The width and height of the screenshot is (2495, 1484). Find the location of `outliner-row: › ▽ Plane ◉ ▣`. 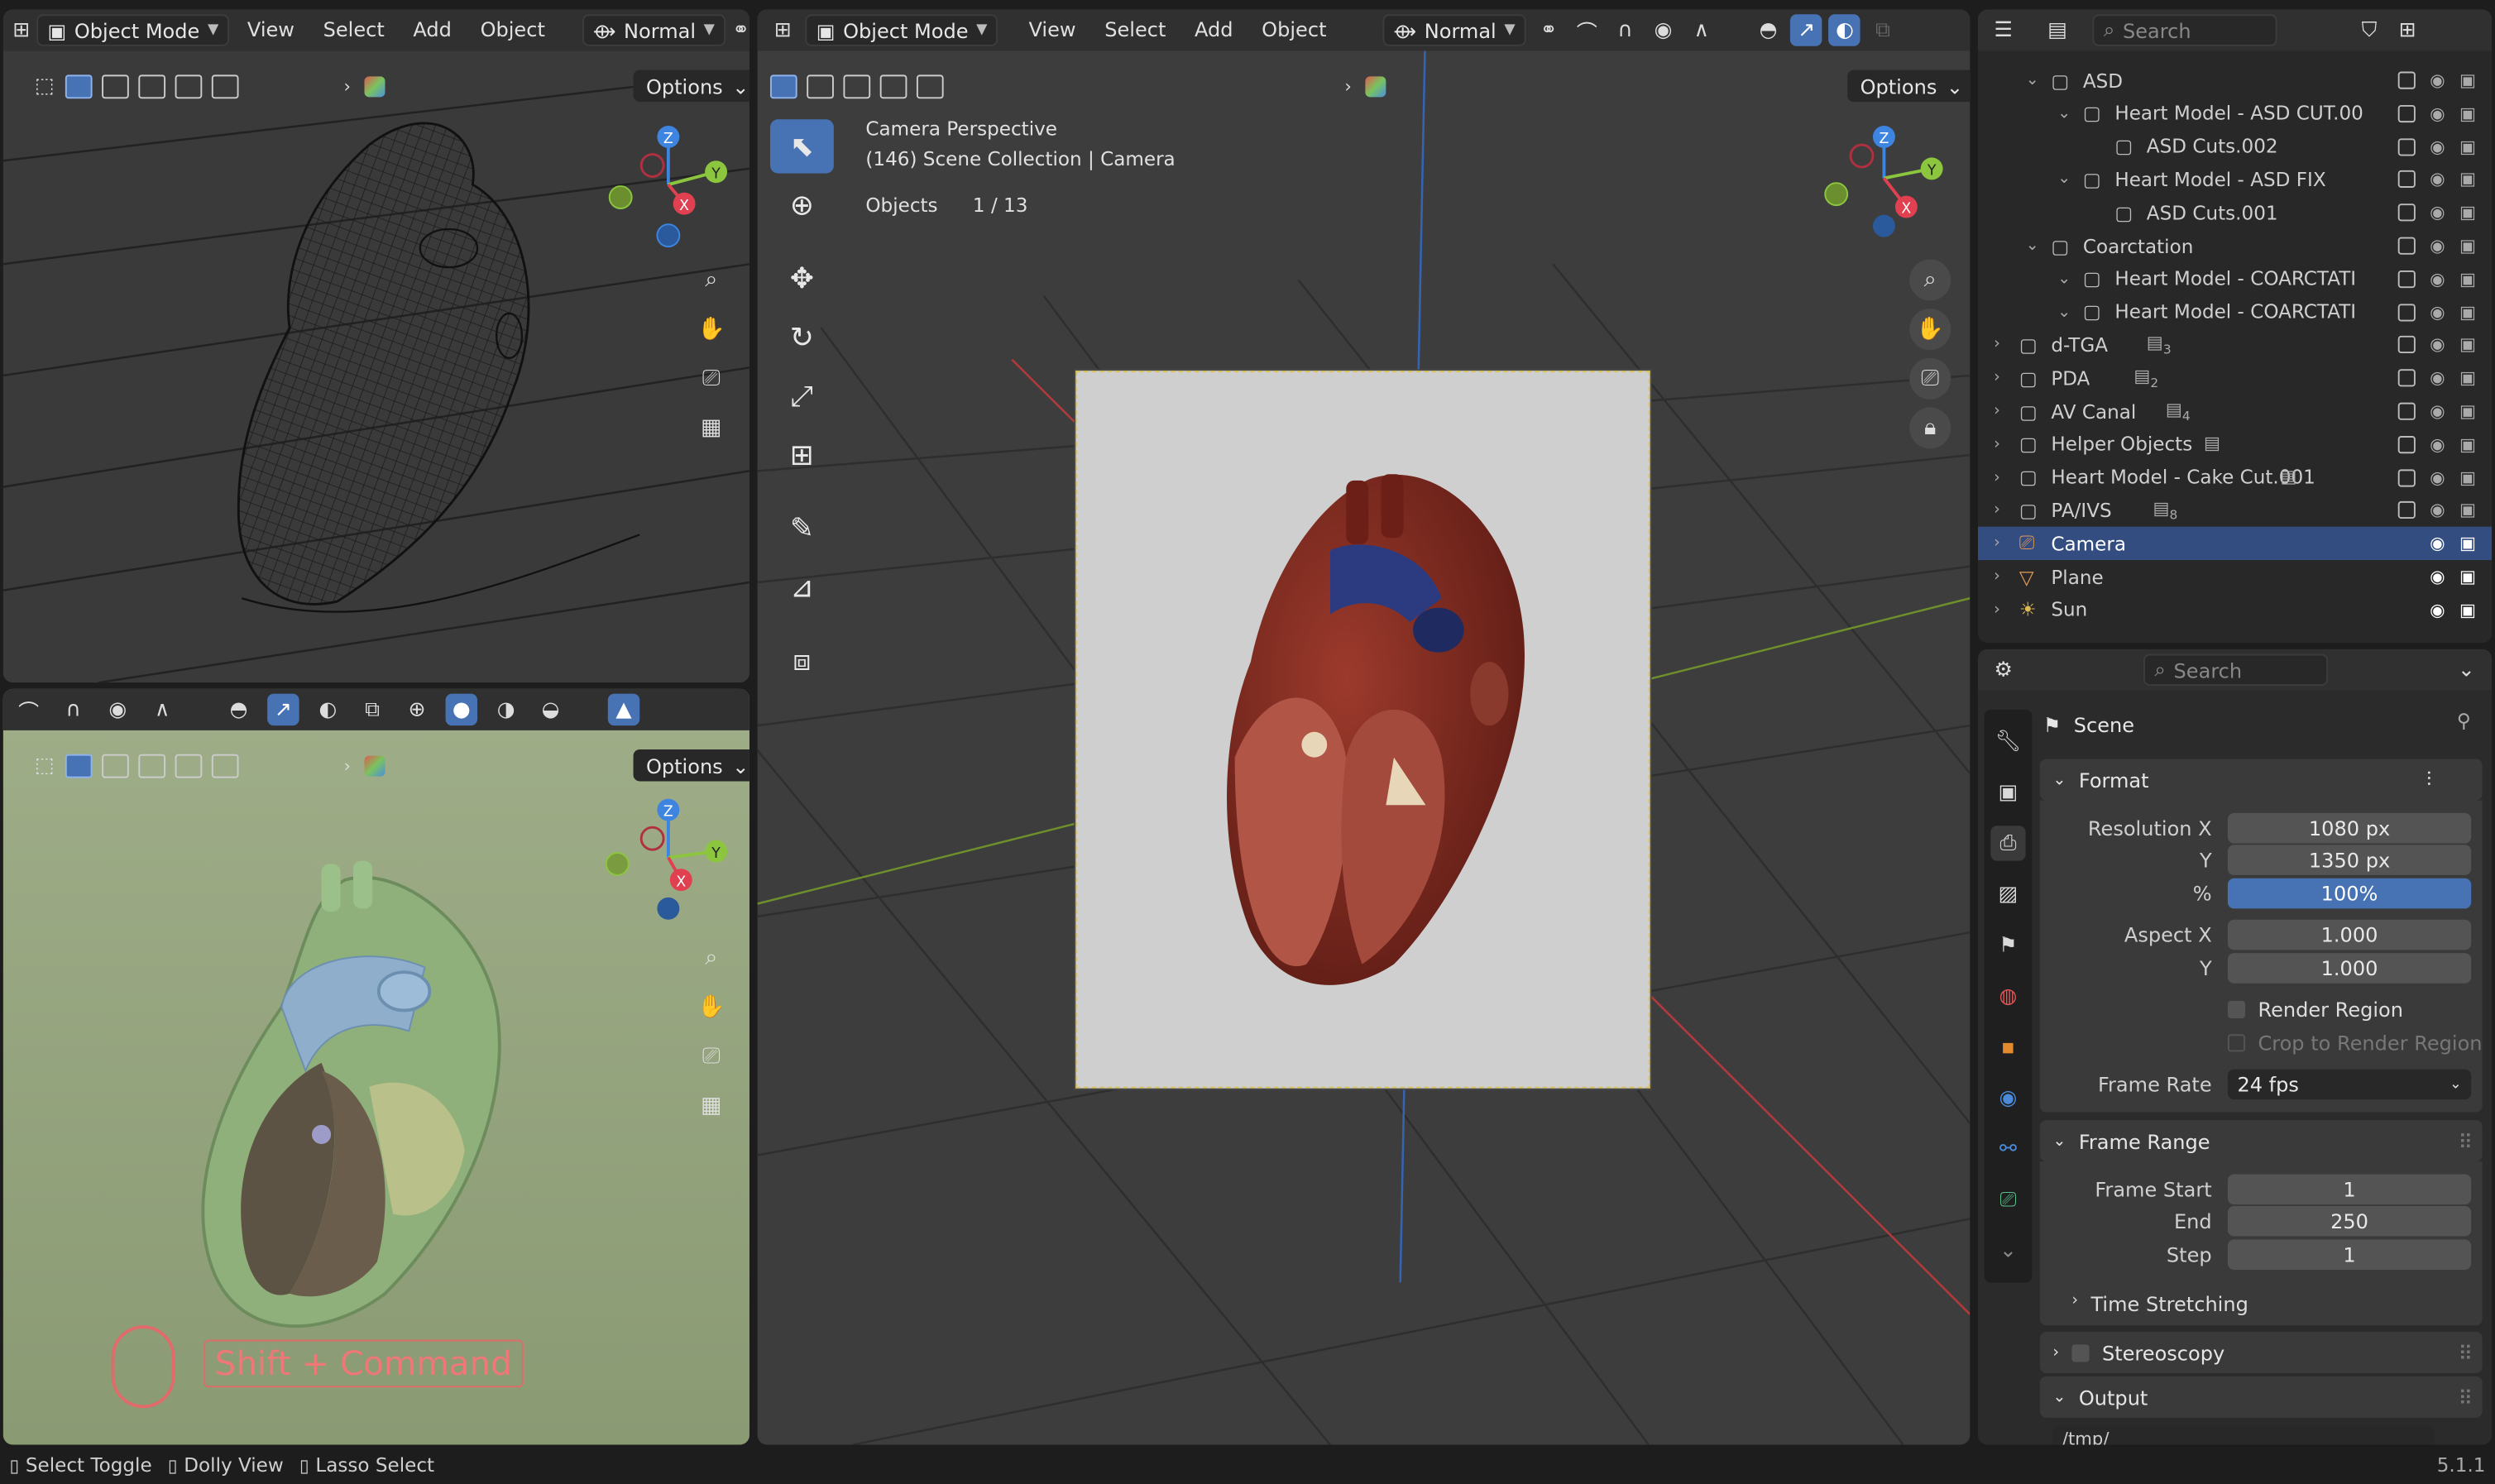

outliner-row: › ▽ Plane ◉ ▣ is located at coordinates (2235, 576).